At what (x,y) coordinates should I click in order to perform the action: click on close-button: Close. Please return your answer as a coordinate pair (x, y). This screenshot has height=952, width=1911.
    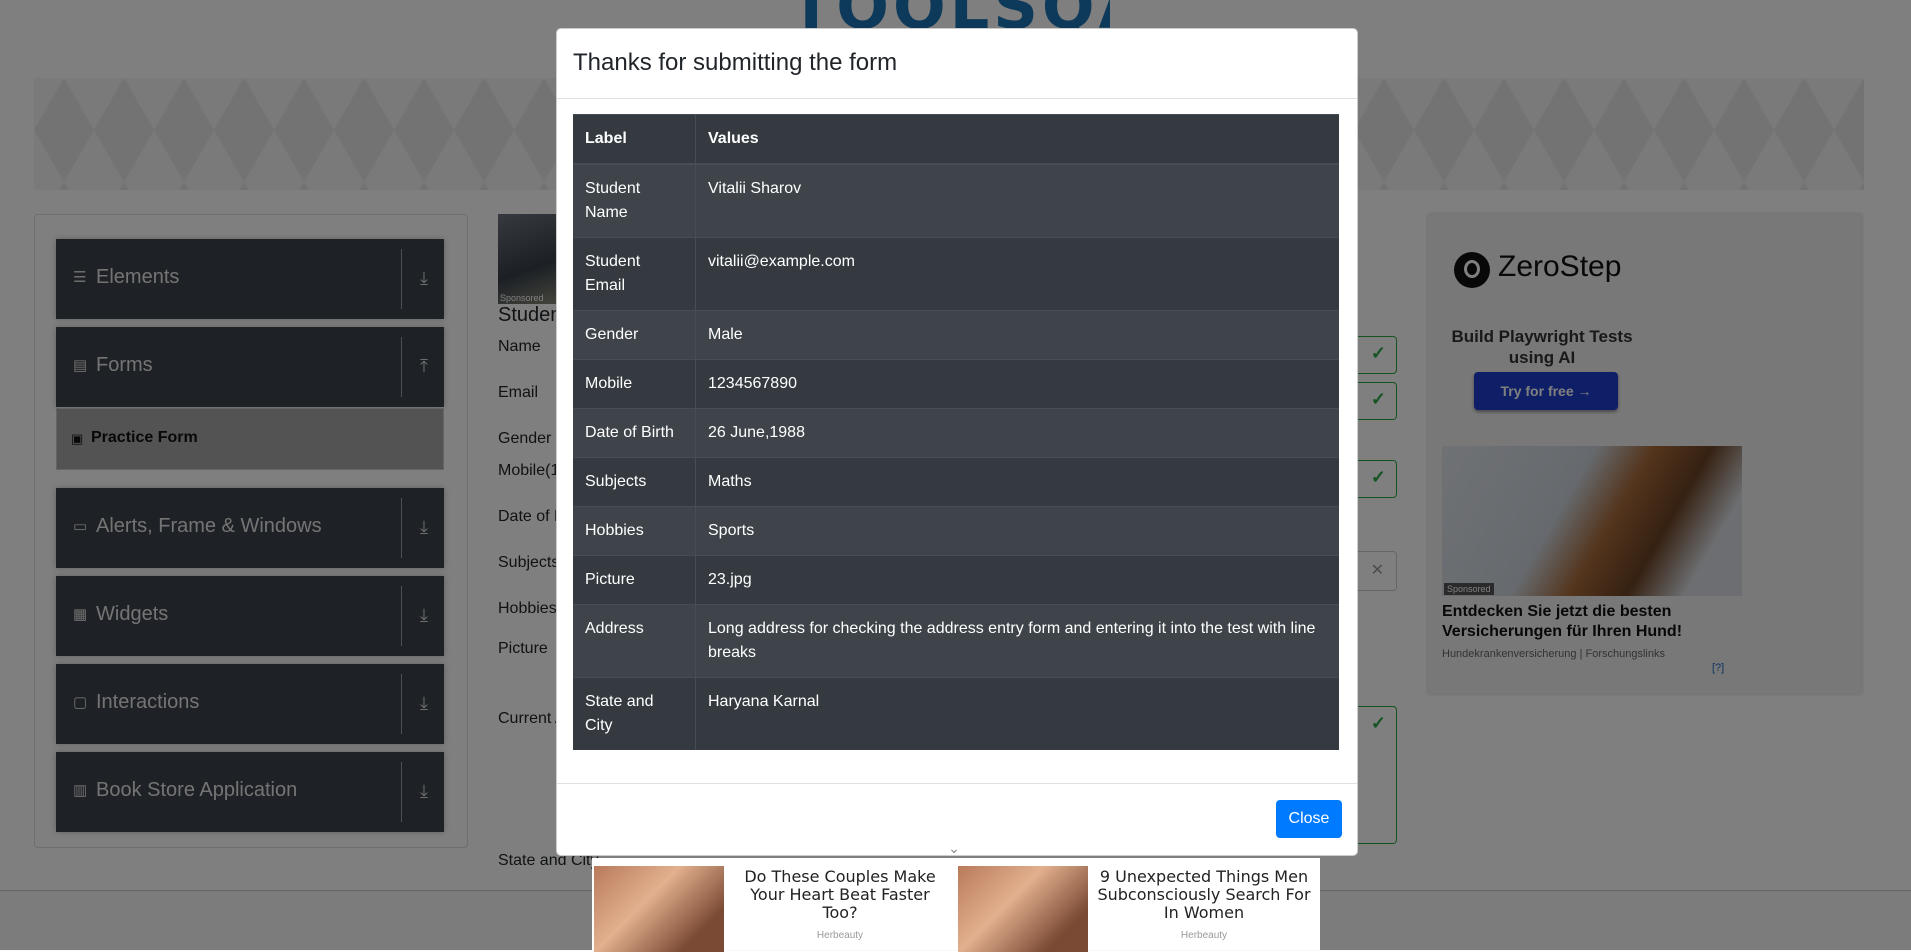
    Looking at the image, I should click on (1309, 819).